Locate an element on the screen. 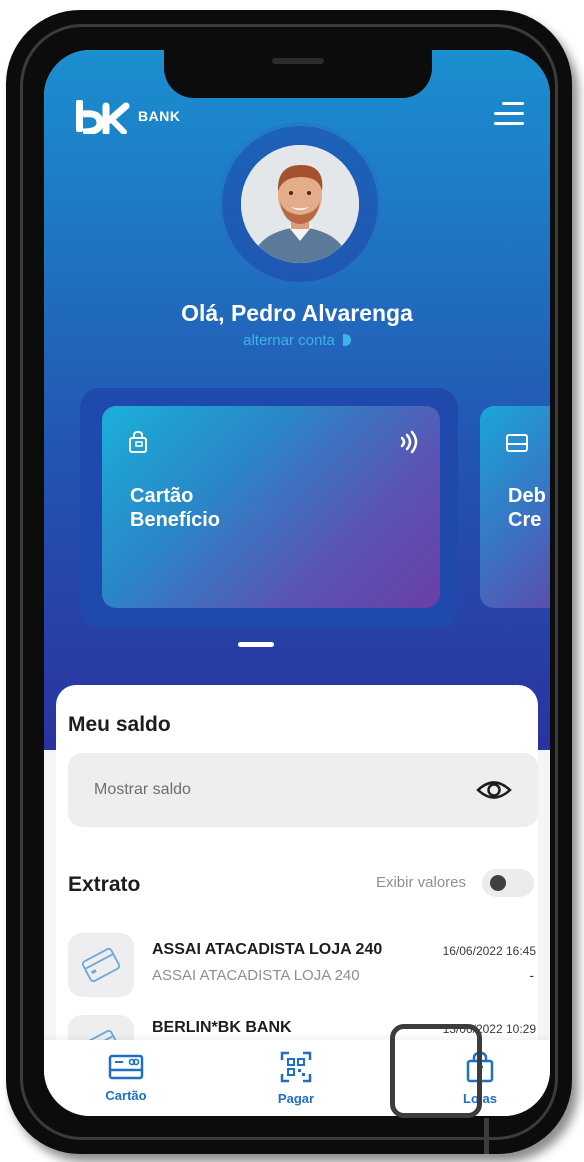  card-title-line2: Benefício is located at coordinates (175, 520).